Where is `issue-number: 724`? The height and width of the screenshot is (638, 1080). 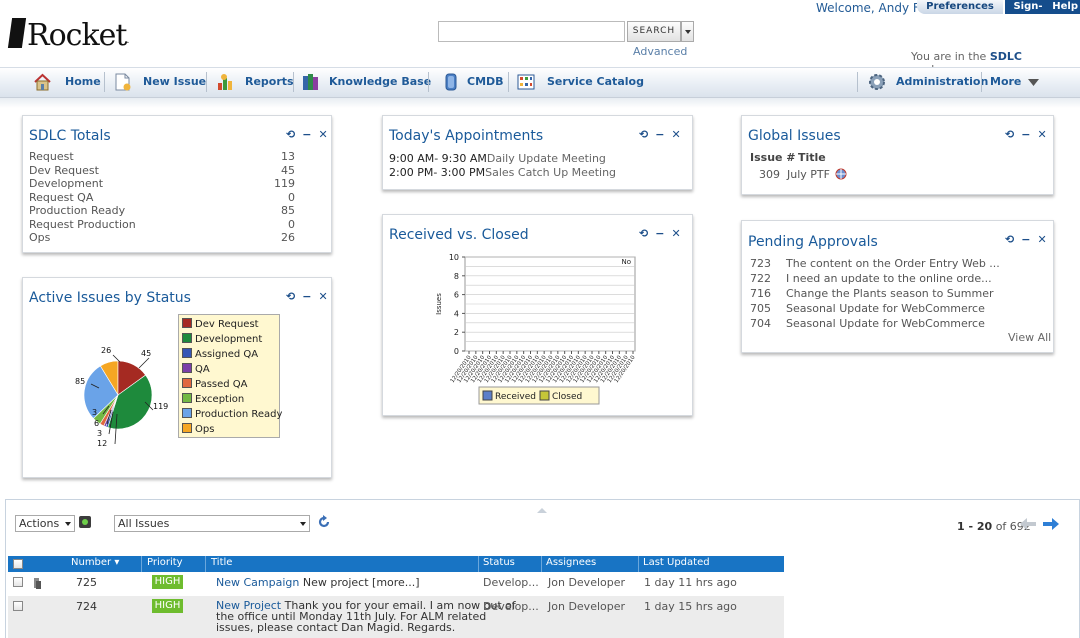
issue-number: 724 is located at coordinates (86, 606).